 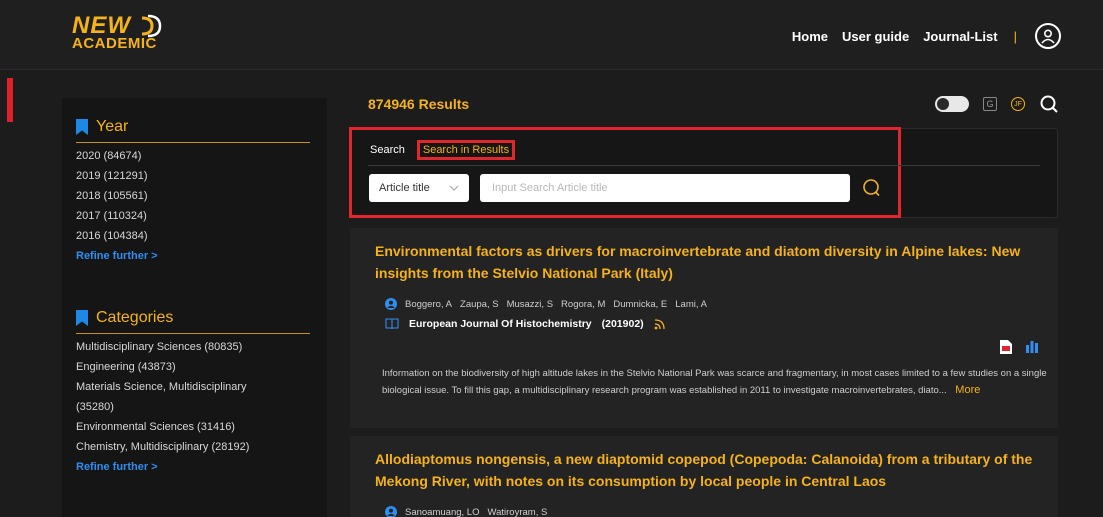 What do you see at coordinates (191, 176) in the screenshot?
I see `year-filter-item: 2019 (121291)` at bounding box center [191, 176].